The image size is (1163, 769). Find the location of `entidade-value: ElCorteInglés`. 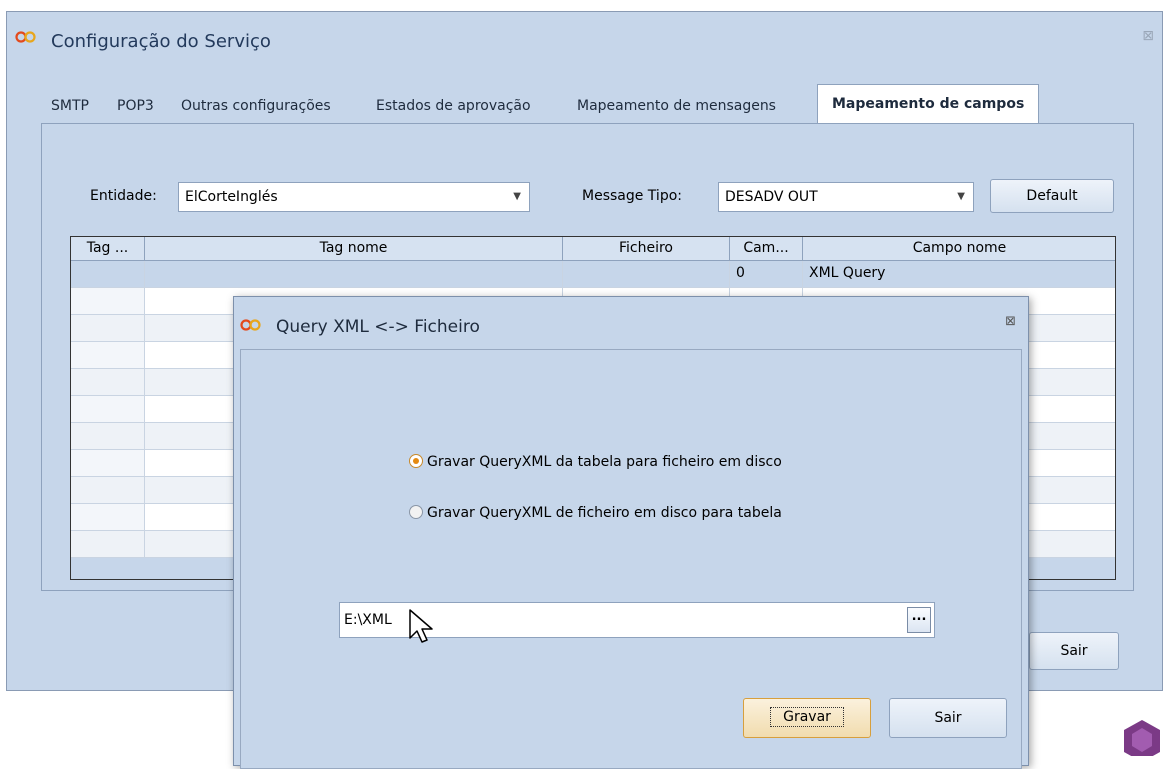

entidade-value: ElCorteInglés is located at coordinates (231, 197).